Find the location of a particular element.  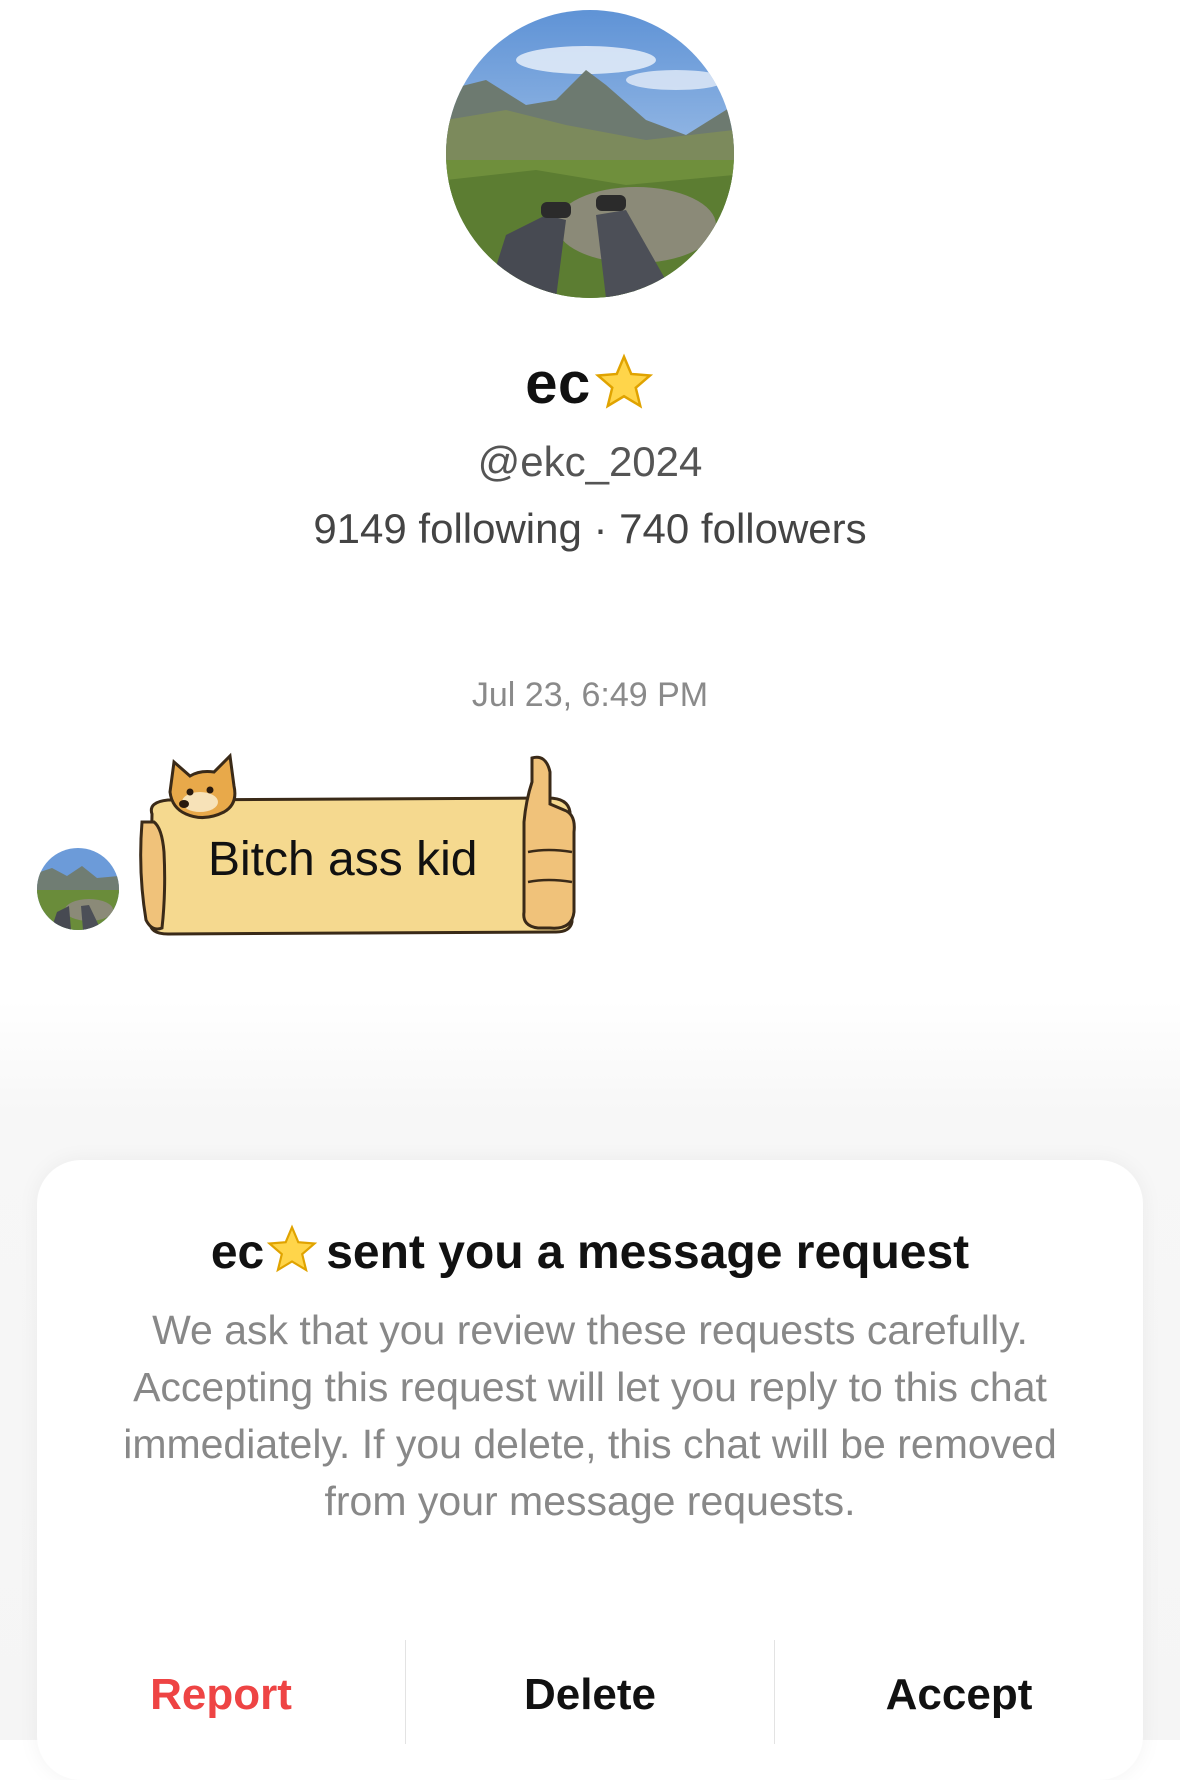

request-title-name: ec is located at coordinates (237, 1252).